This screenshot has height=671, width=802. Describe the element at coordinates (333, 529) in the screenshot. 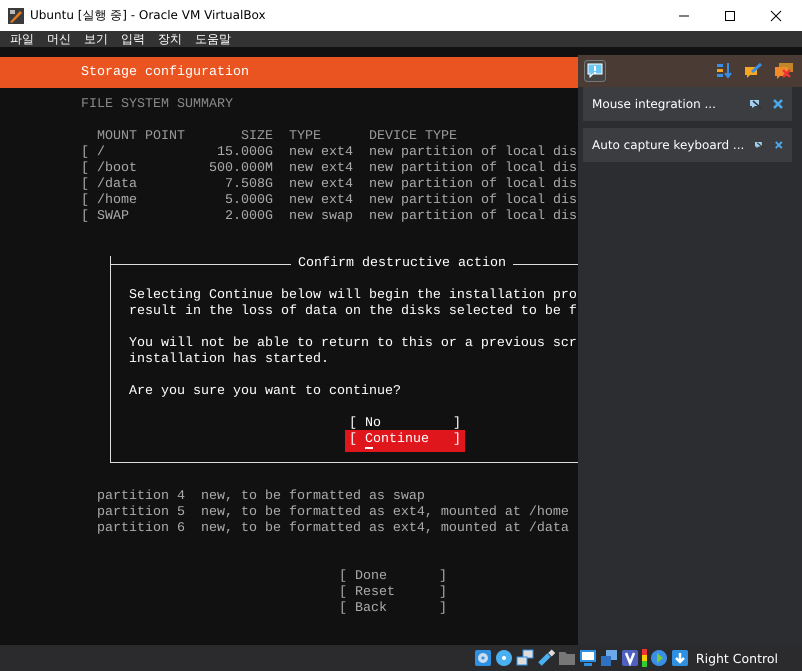

I see `partition-line: partition 6 new, to be formatted as ext4, mounted at /data` at that location.